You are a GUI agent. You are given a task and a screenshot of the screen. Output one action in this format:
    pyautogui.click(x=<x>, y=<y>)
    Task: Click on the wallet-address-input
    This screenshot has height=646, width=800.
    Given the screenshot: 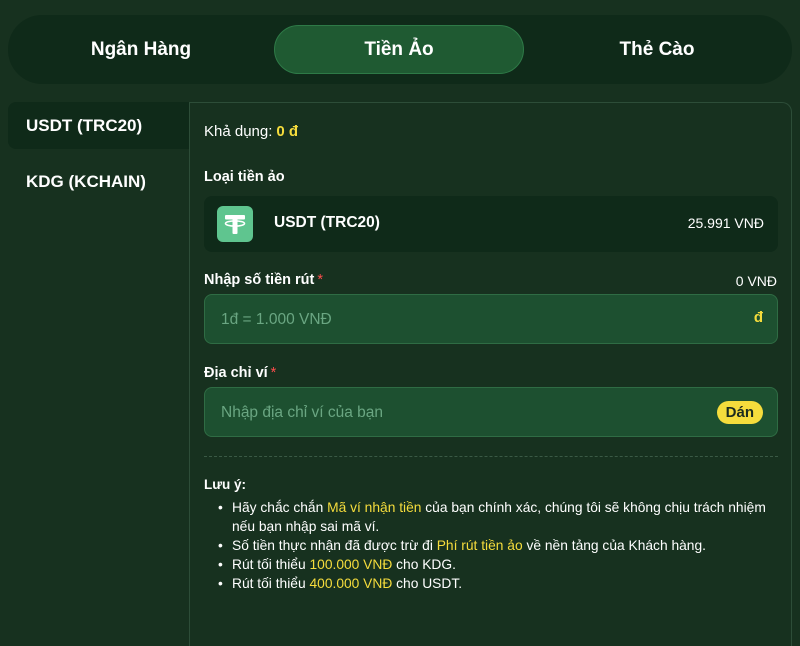 What is the action you would take?
    pyautogui.click(x=461, y=413)
    